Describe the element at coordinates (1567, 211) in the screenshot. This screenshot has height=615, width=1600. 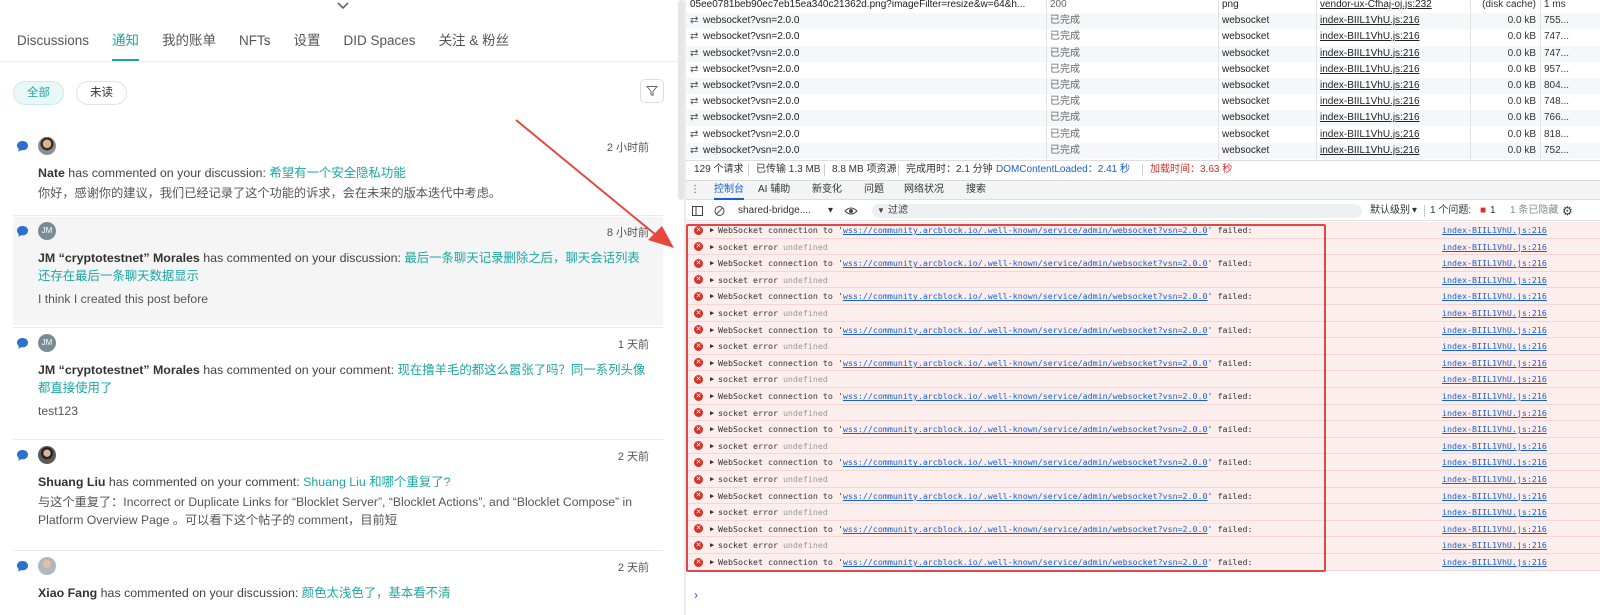
I see `settings-gear-icon: ⚙` at that location.